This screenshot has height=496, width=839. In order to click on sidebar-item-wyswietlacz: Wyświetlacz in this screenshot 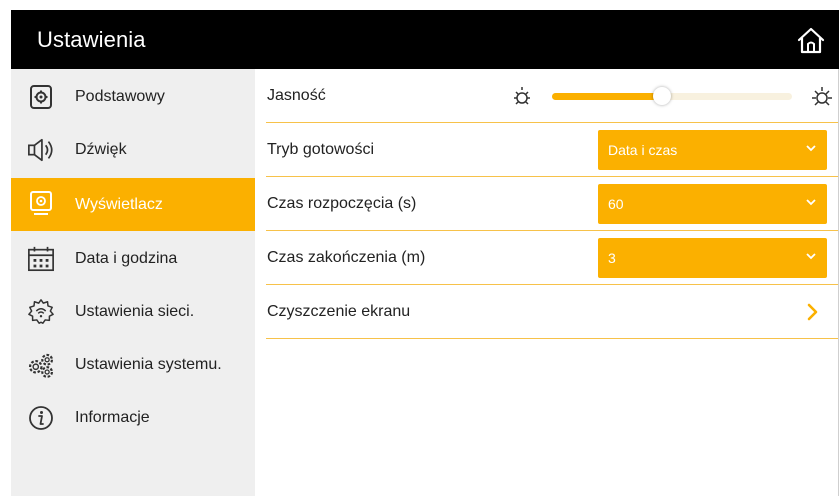, I will do `click(133, 204)`.